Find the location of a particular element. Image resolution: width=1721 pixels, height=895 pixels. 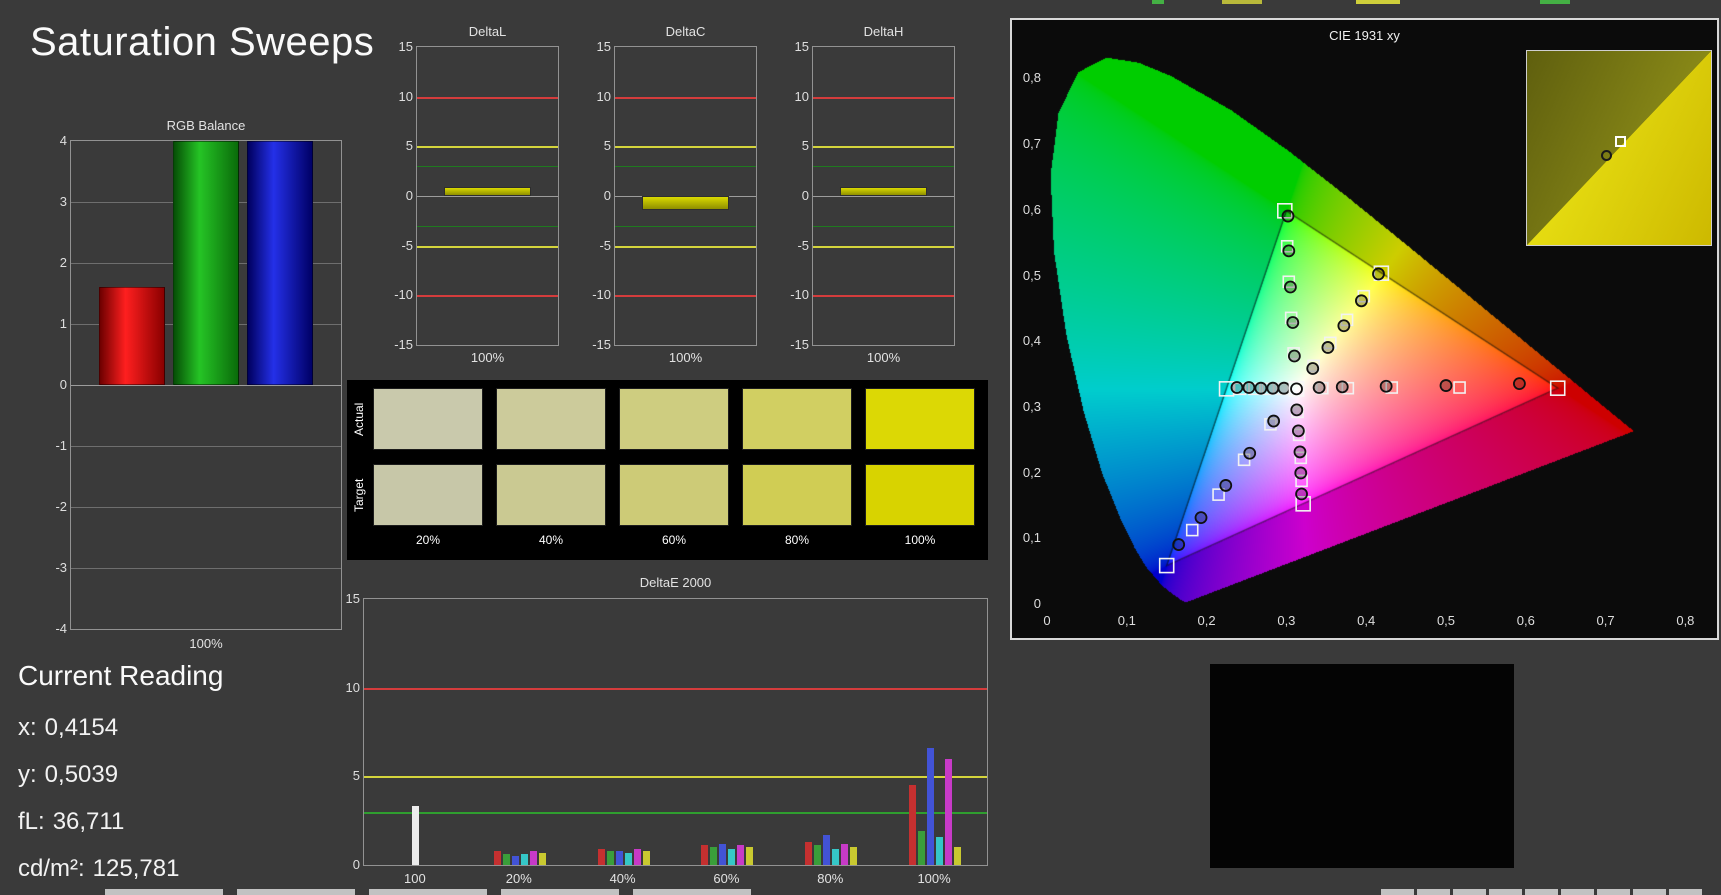

deltae-ytick-label: 5 is located at coordinates (356, 776).